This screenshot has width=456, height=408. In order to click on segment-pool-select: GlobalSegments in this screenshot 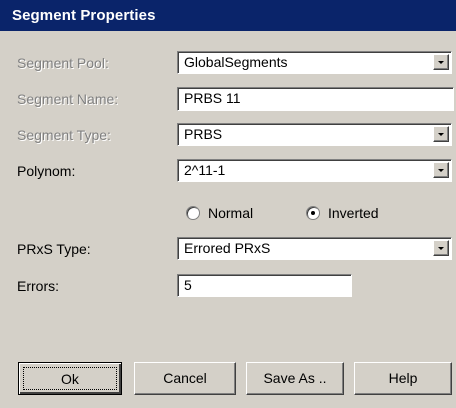, I will do `click(314, 62)`.